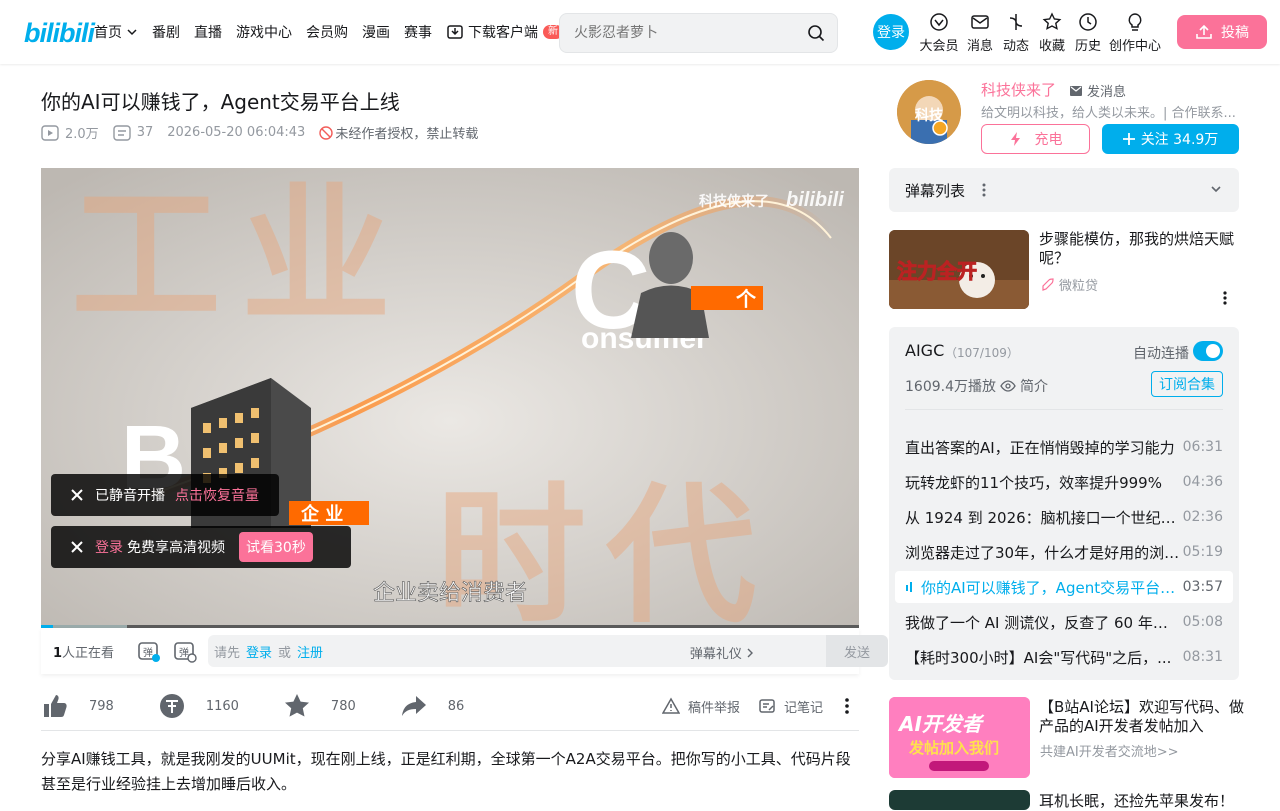 The height and width of the screenshot is (811, 1280). What do you see at coordinates (1048, 140) in the screenshot?
I see `charge-label: 充电` at bounding box center [1048, 140].